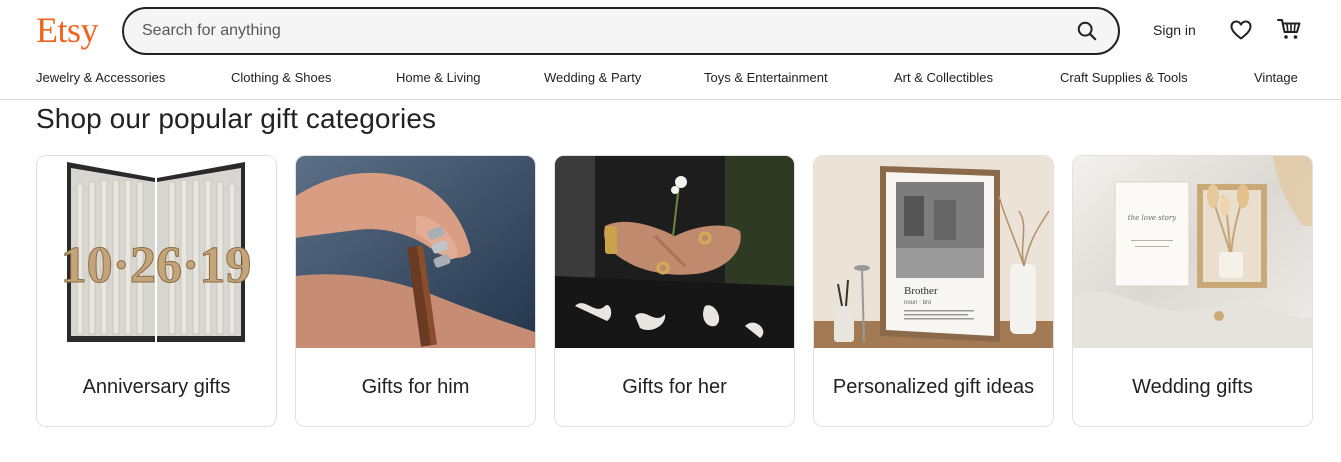 The height and width of the screenshot is (462, 1341). Describe the element at coordinates (921, 291) in the screenshot. I see `print-title: Brother` at that location.